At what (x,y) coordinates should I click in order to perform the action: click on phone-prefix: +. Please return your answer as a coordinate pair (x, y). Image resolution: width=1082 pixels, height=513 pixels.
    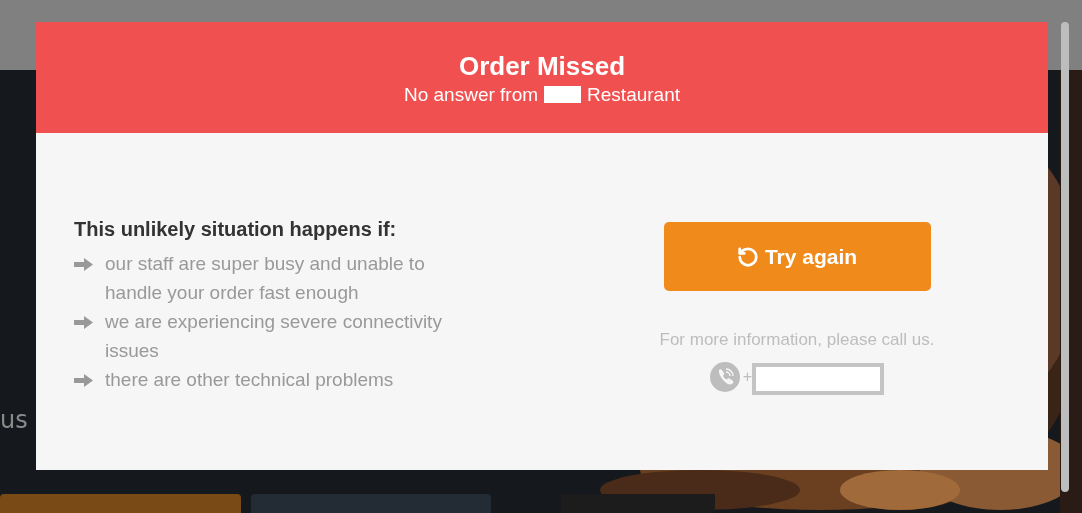
    Looking at the image, I should click on (747, 376).